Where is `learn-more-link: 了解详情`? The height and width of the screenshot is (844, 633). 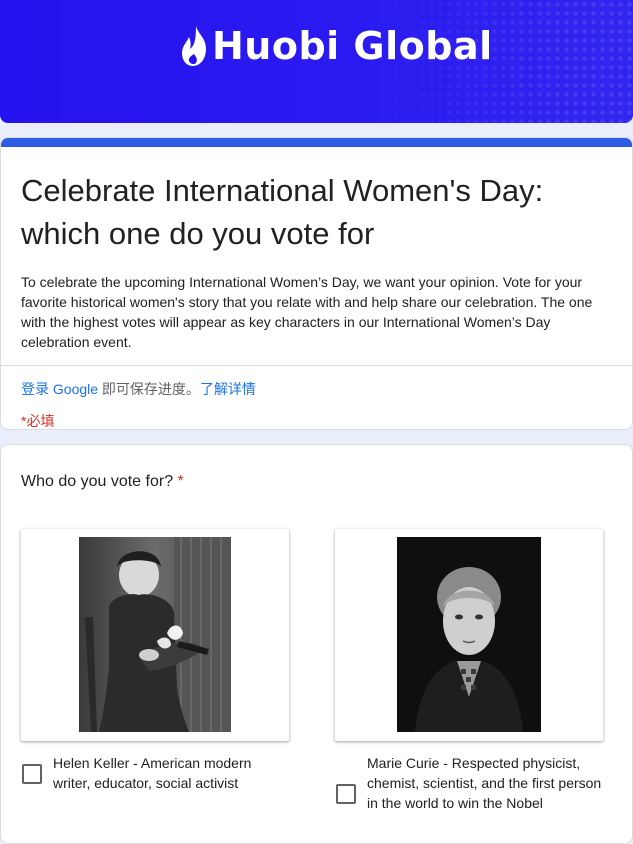
learn-more-link: 了解详情 is located at coordinates (228, 389).